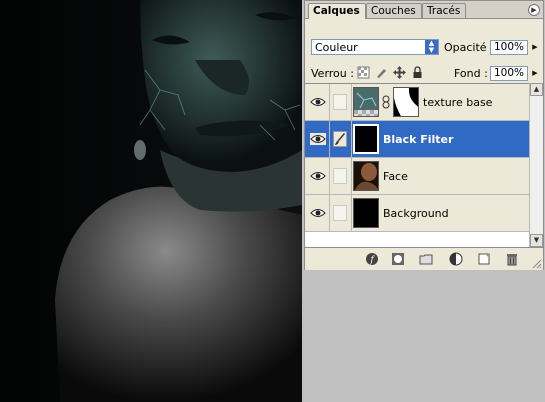 The height and width of the screenshot is (402, 545). Describe the element at coordinates (484, 259) in the screenshot. I see `new-layer-icon` at that location.